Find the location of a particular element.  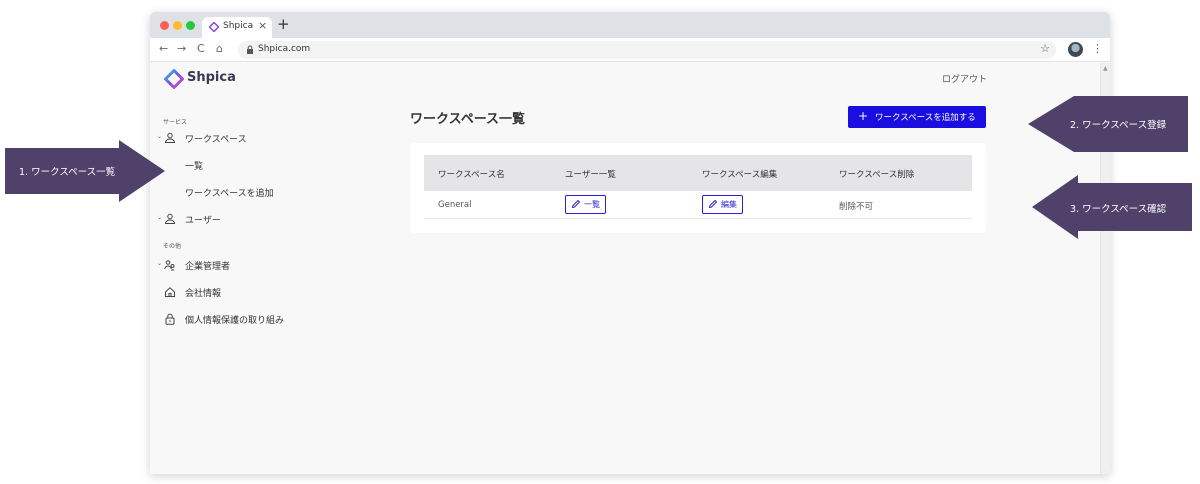

callout-text-1: 1. ワークスペース一覧 is located at coordinates (67, 172).